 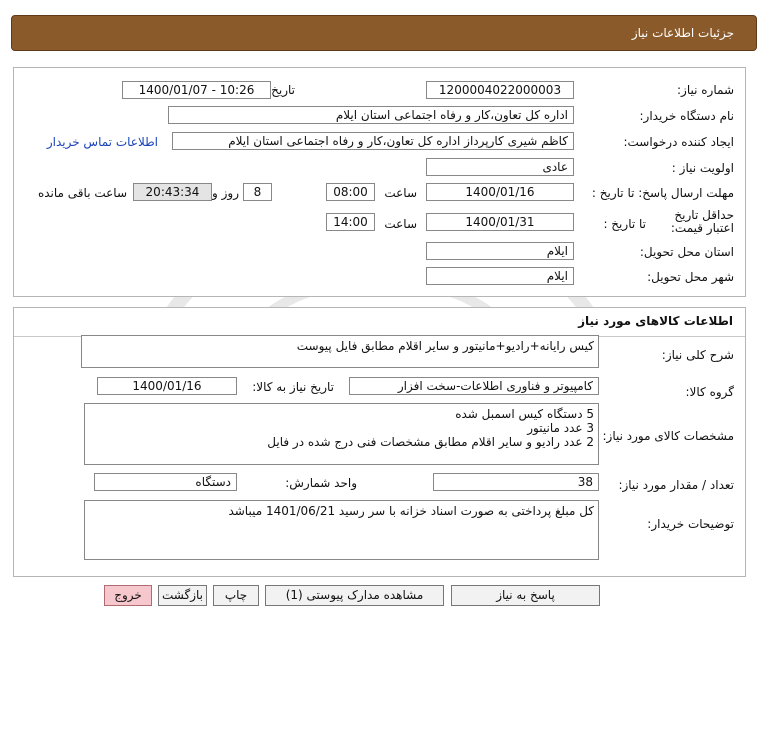 What do you see at coordinates (655, 321) in the screenshot?
I see `goods-section-title: اطلاعات کالاهای مورد نیاز` at bounding box center [655, 321].